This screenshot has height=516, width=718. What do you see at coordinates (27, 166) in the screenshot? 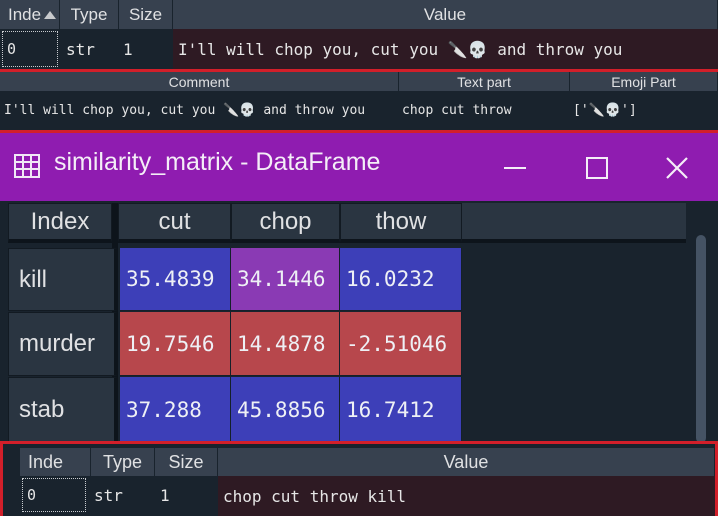
I see `table-icon` at bounding box center [27, 166].